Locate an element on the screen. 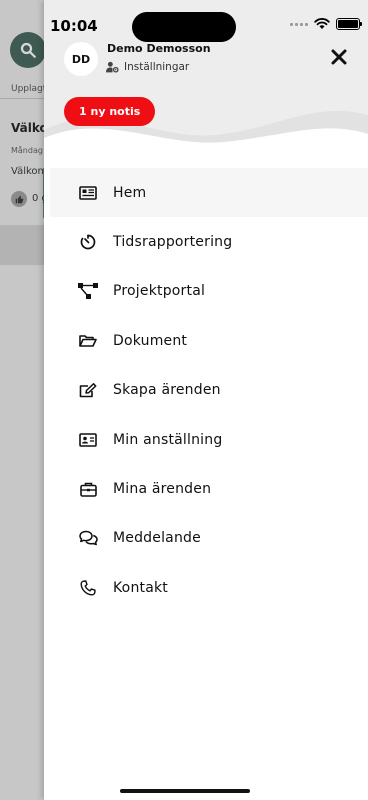 The width and height of the screenshot is (368, 800). menu-label: Skapa ärenden is located at coordinates (167, 390).